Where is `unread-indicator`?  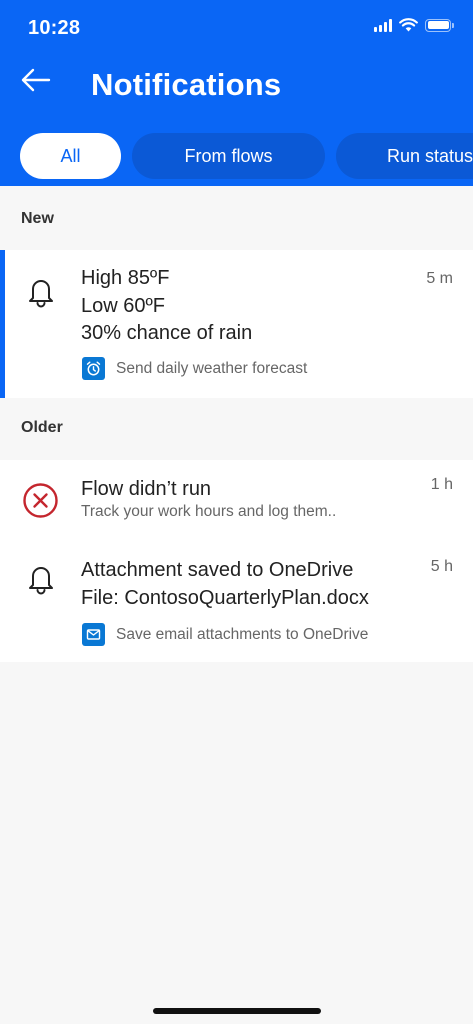 unread-indicator is located at coordinates (2, 324).